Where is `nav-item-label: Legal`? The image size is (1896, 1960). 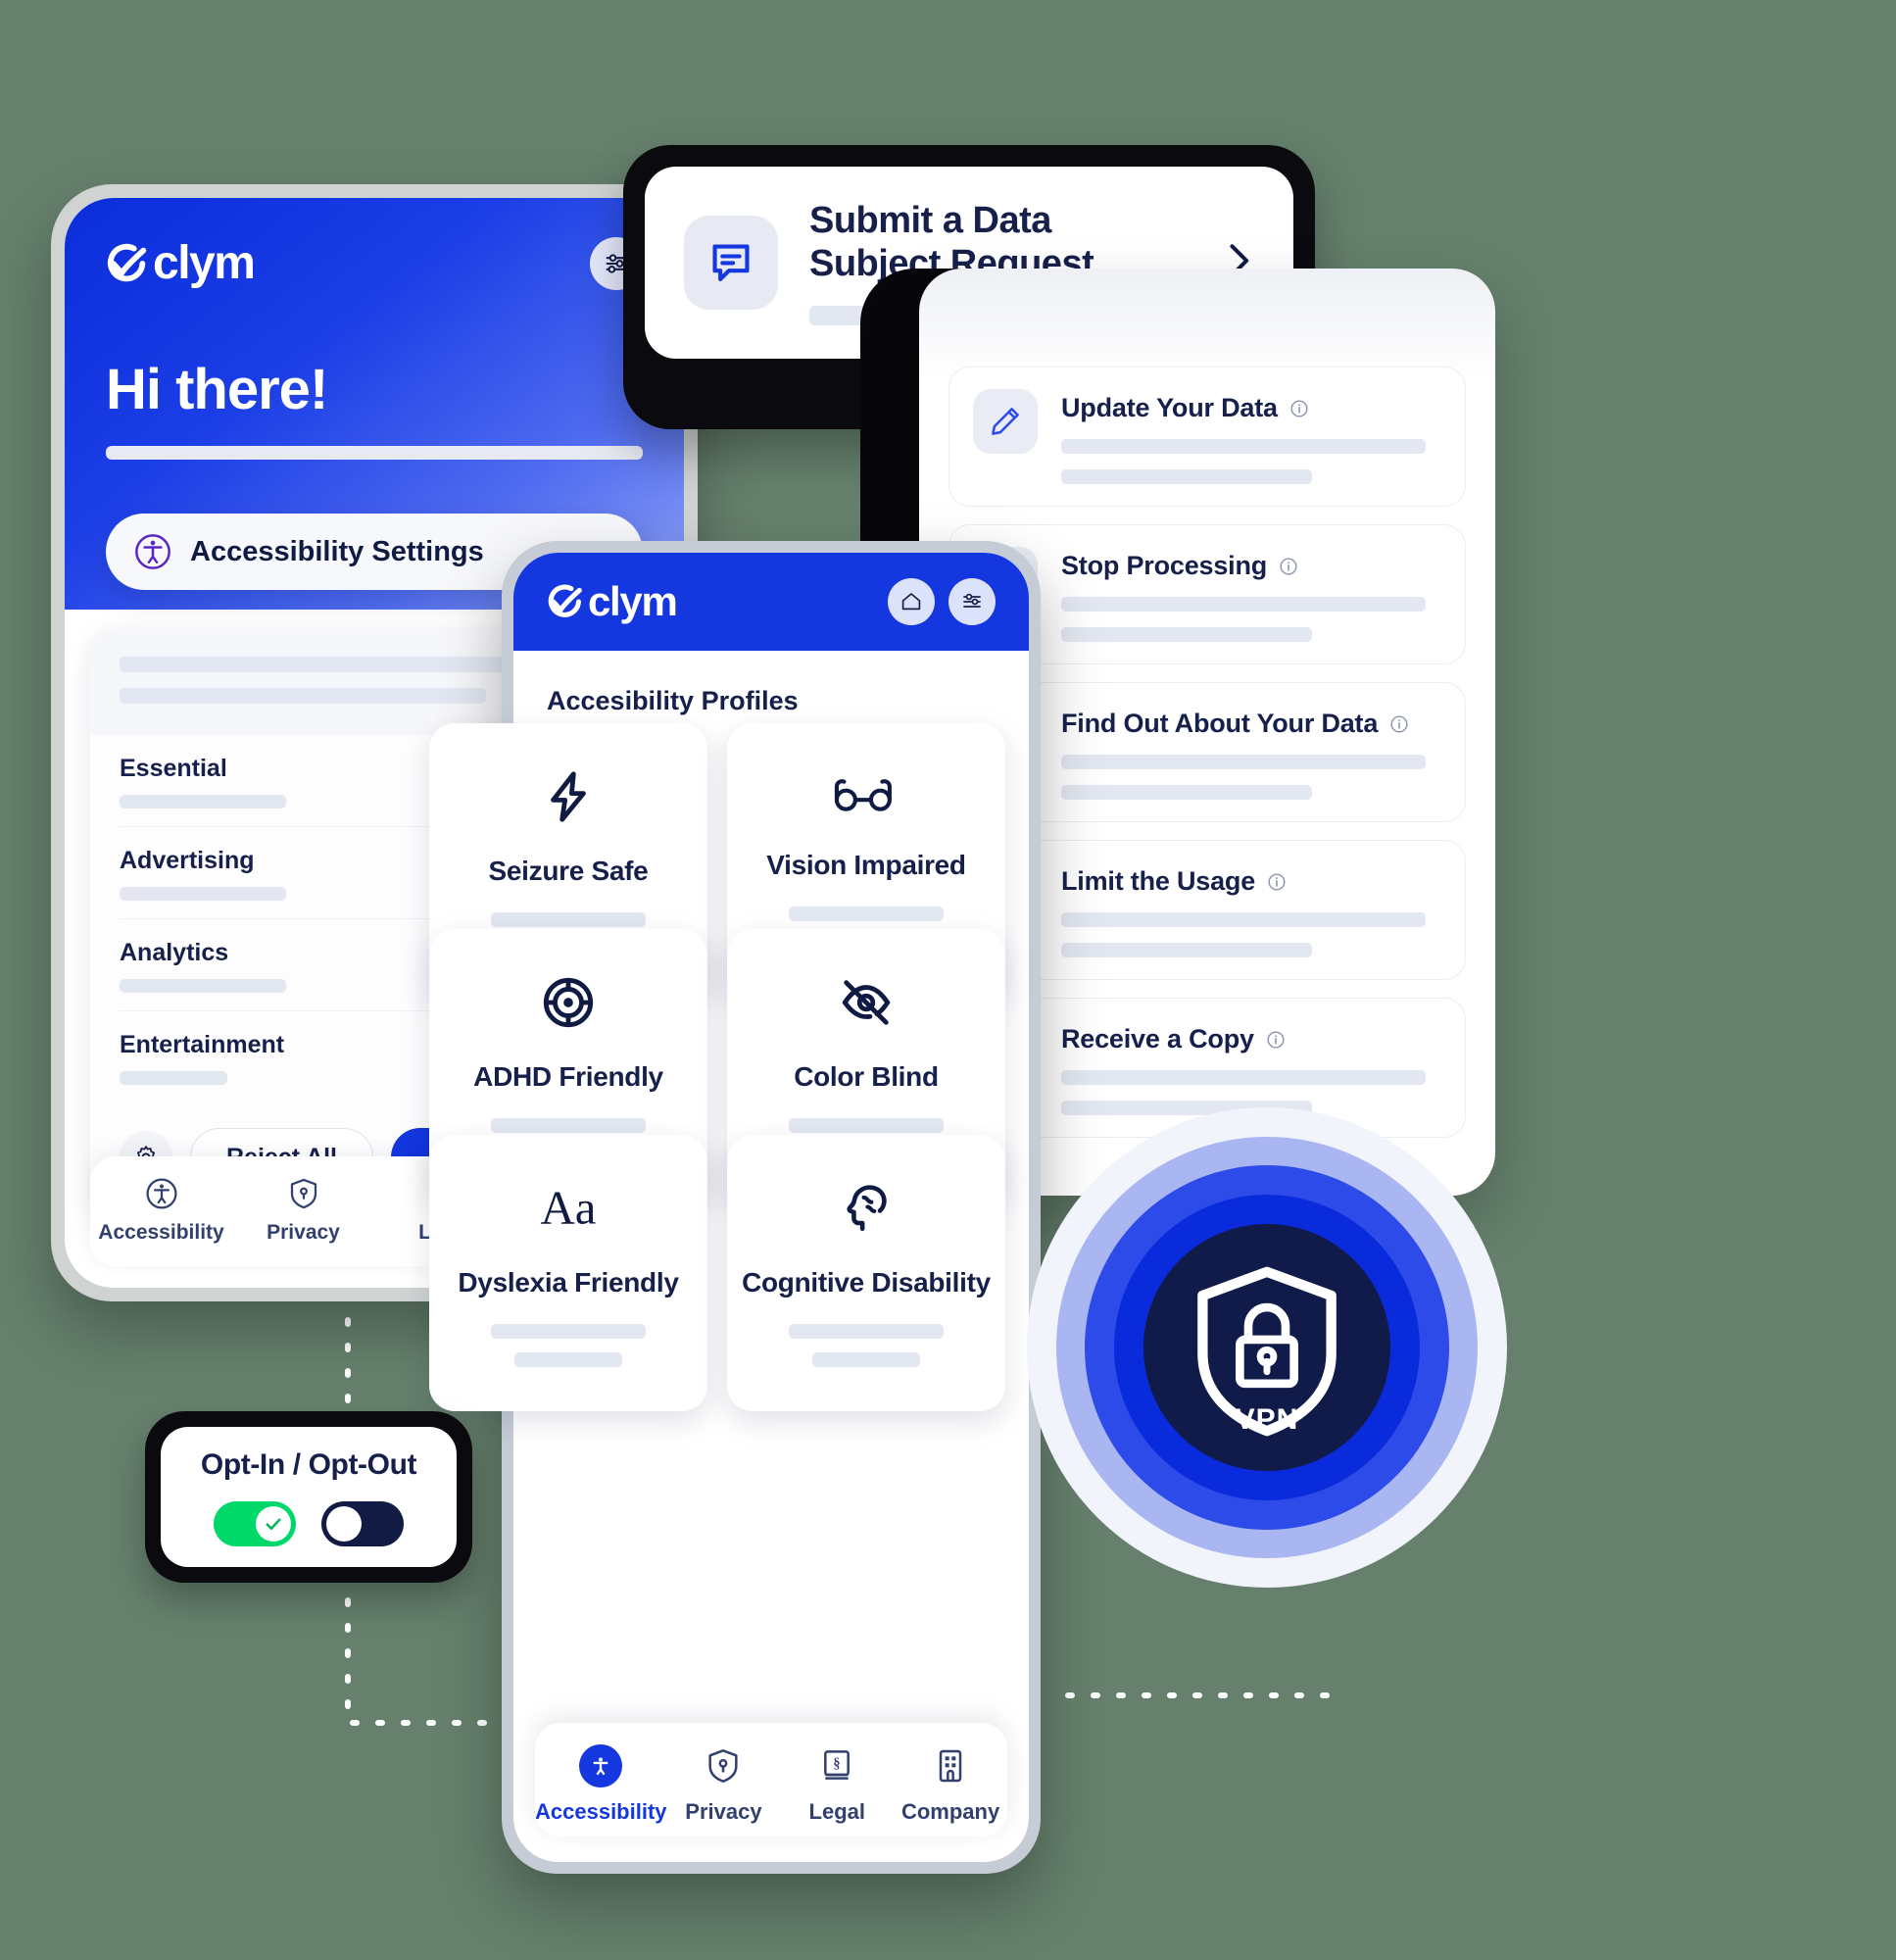
nav-item-label: Legal is located at coordinates (837, 1811).